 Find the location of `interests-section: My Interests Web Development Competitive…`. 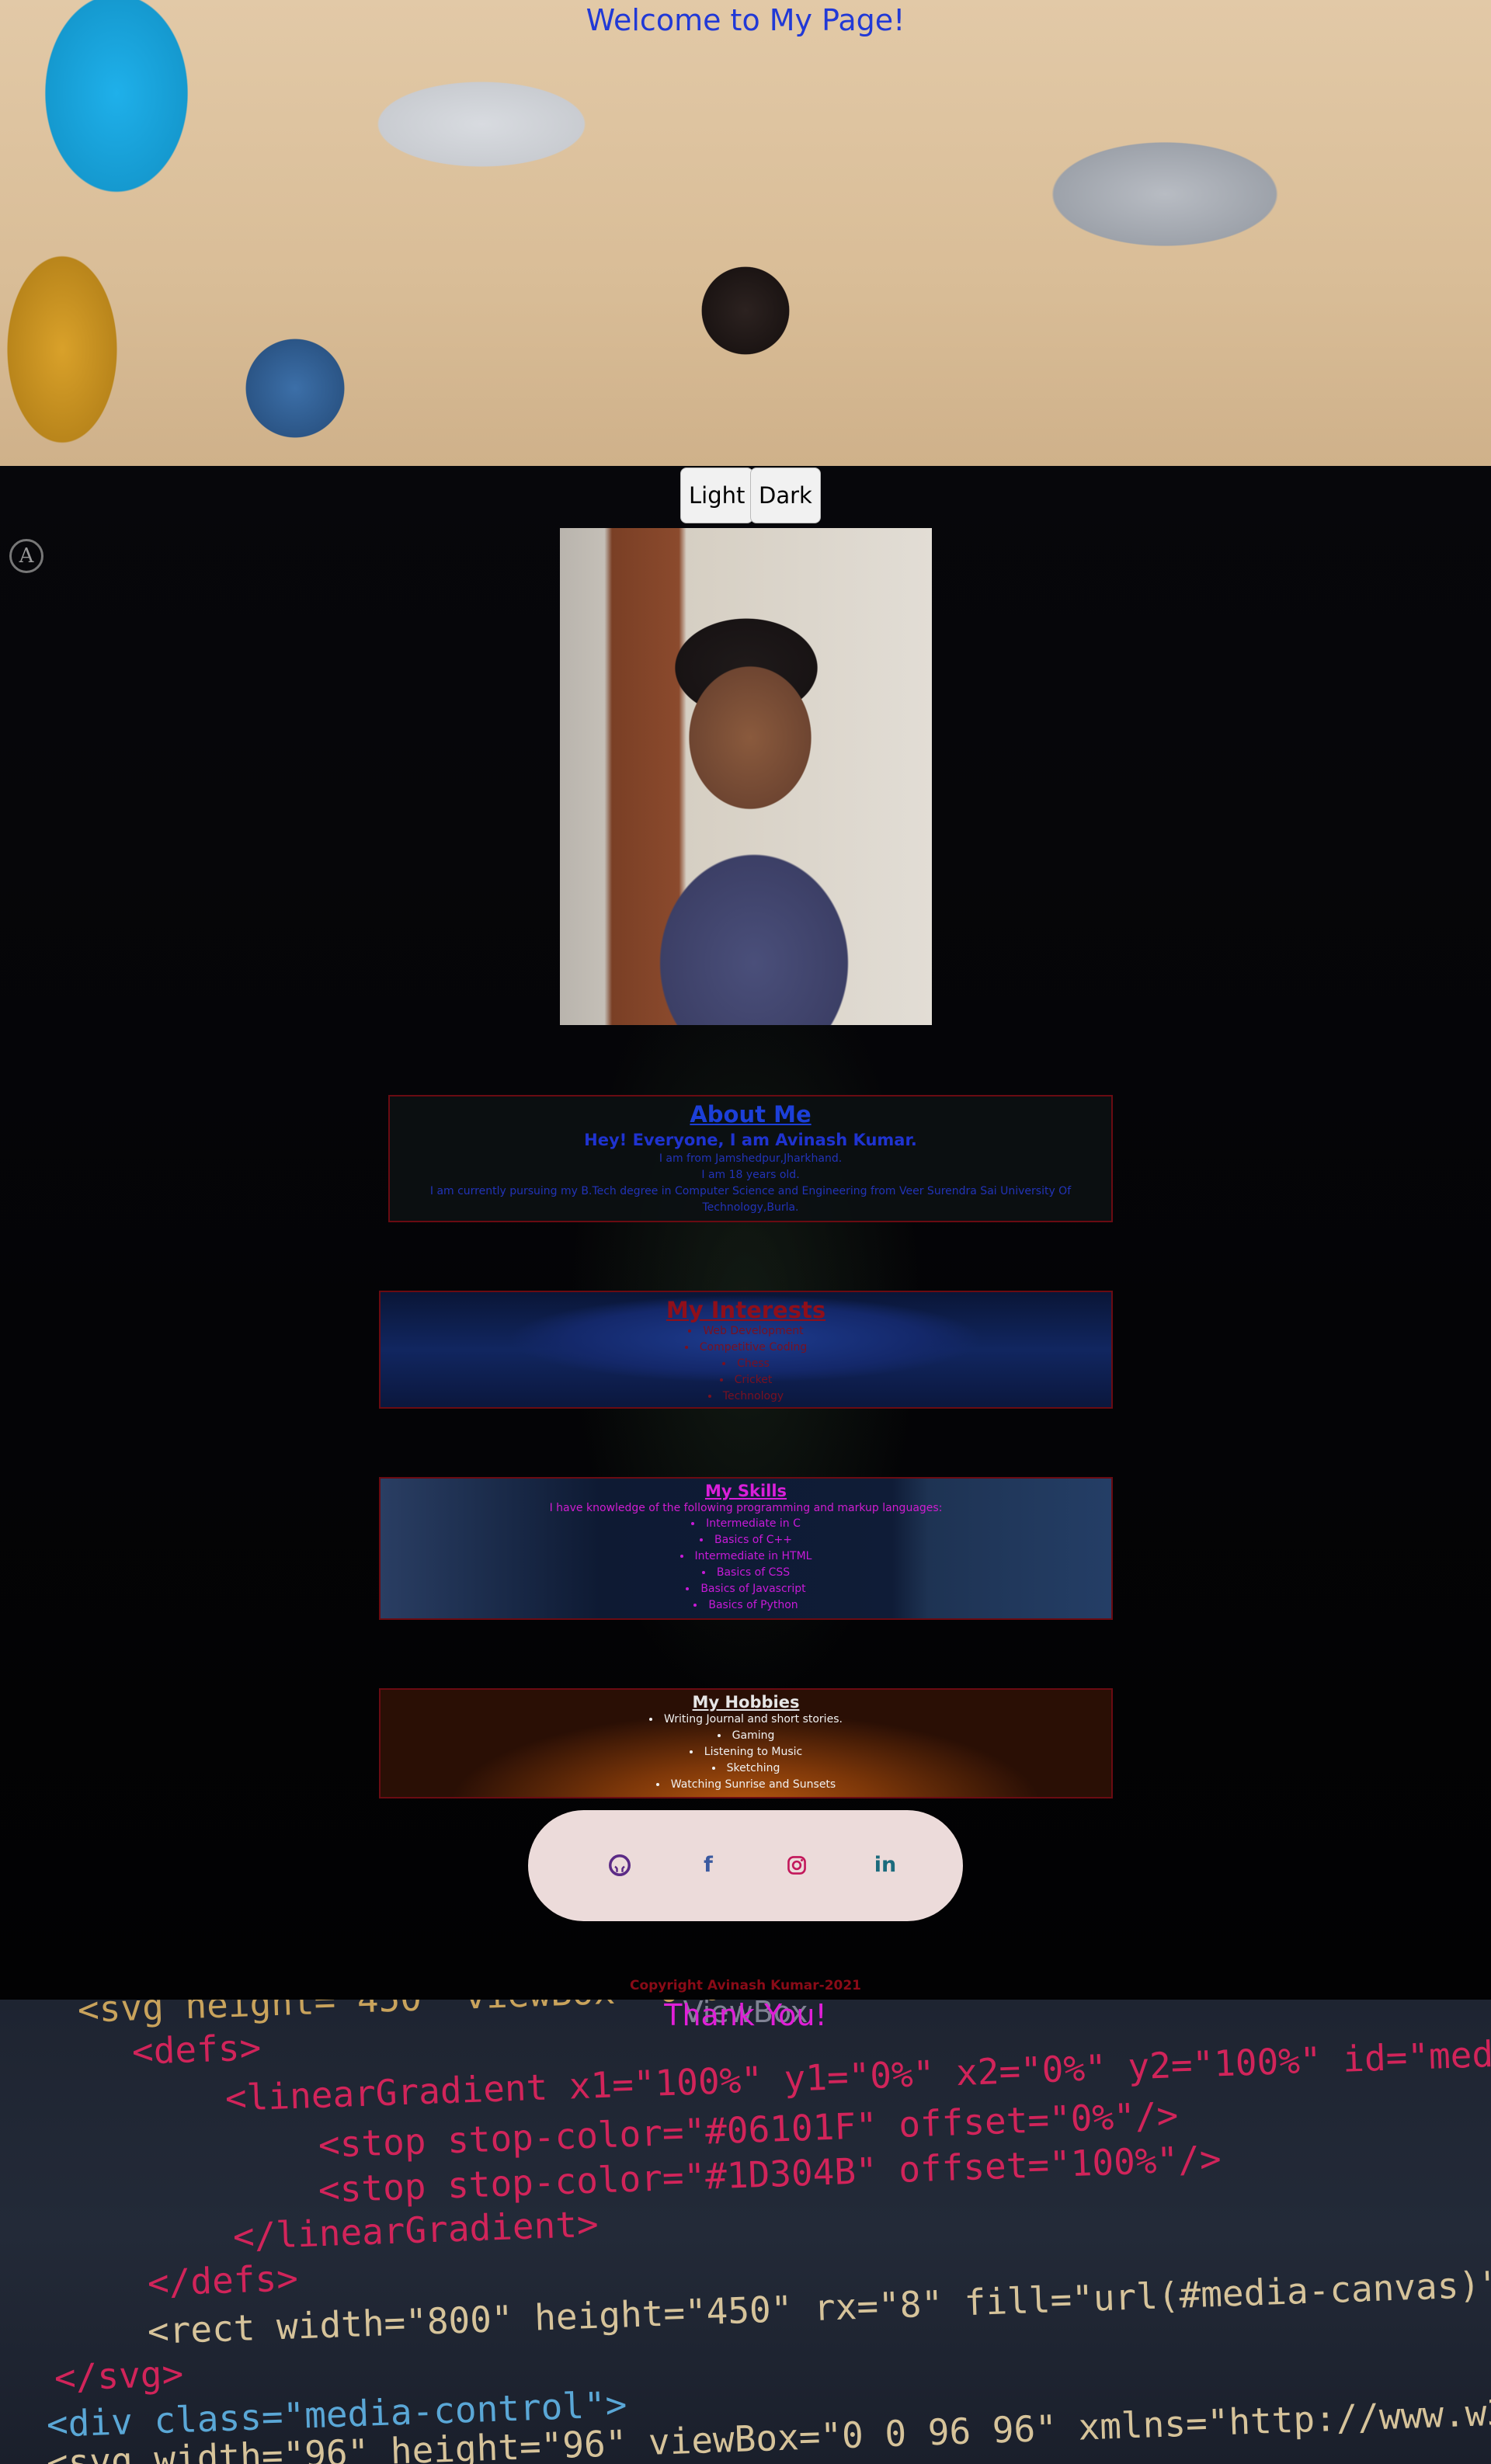

interests-section: My Interests Web Development Competitive… is located at coordinates (746, 1350).